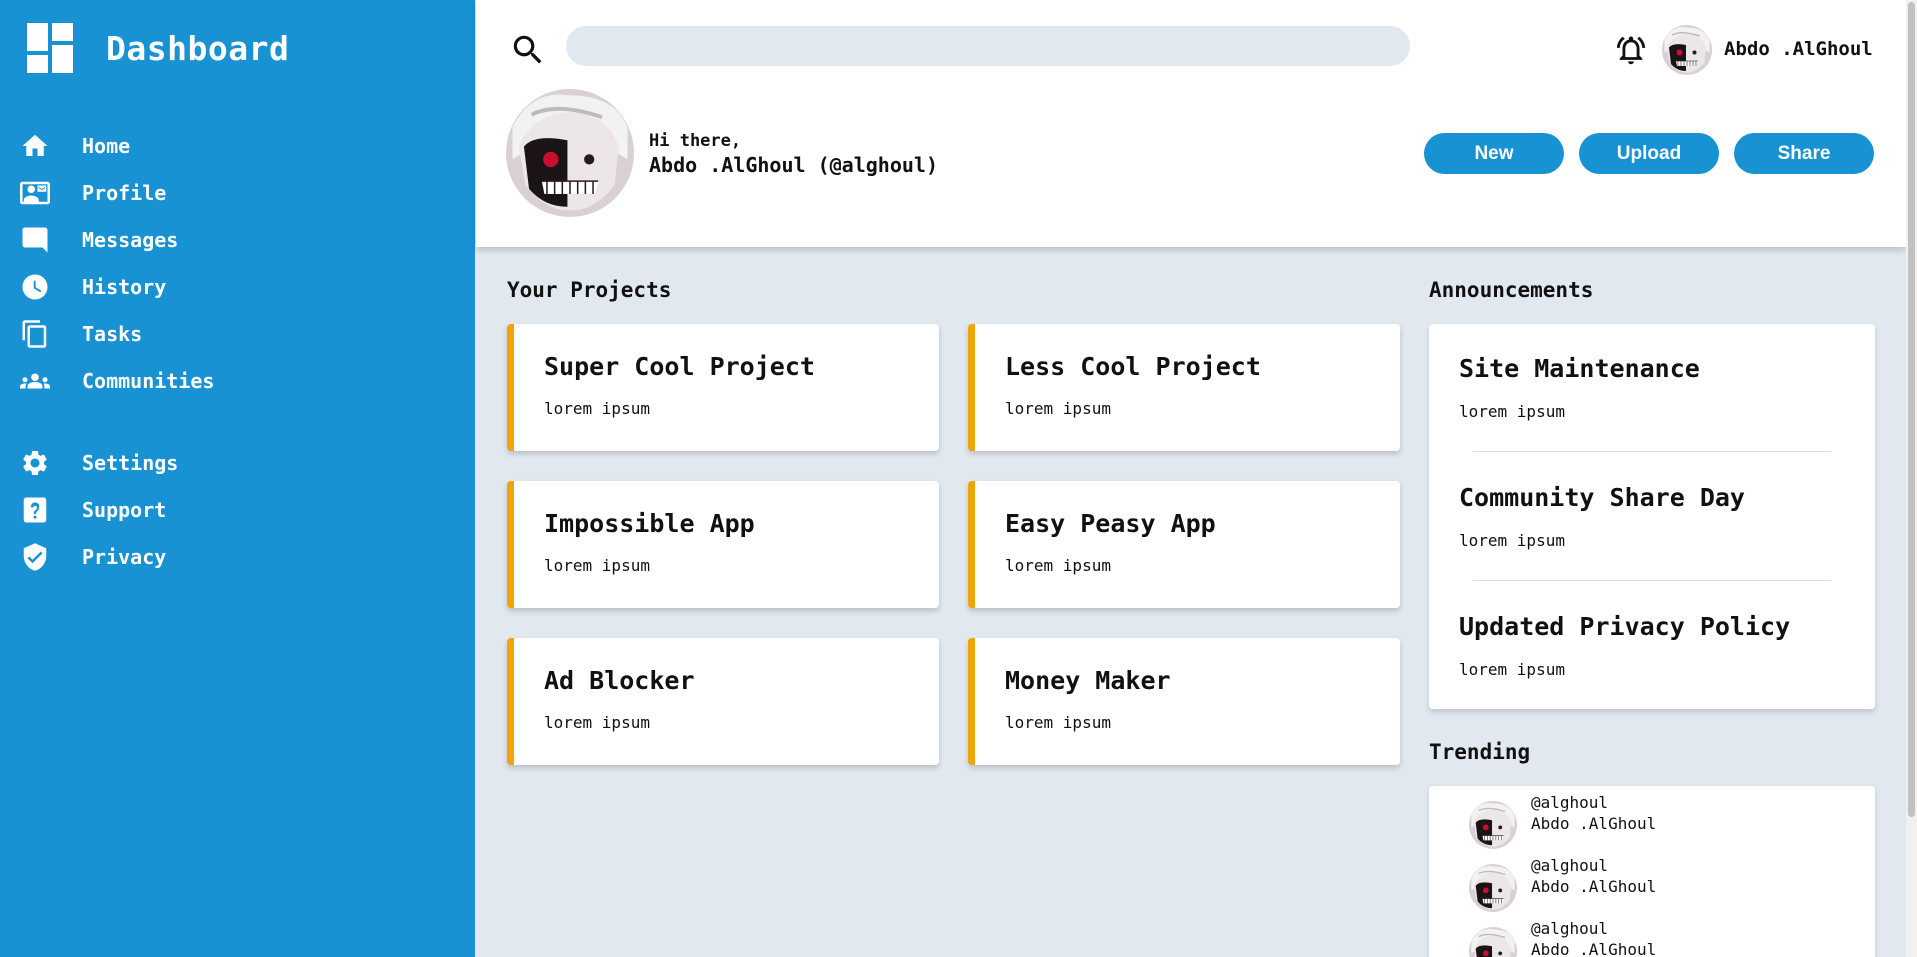 The height and width of the screenshot is (957, 1917). I want to click on sidebar-item-label: History, so click(124, 287).